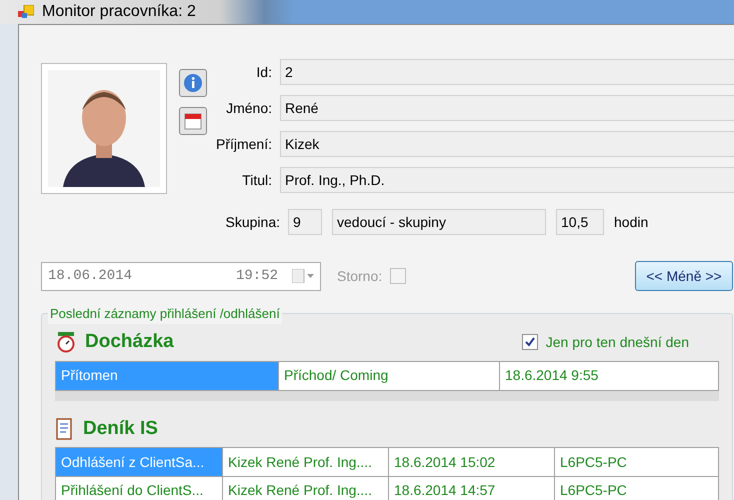 The height and width of the screenshot is (500, 734). What do you see at coordinates (129, 342) in the screenshot?
I see `section-title: Docházka` at bounding box center [129, 342].